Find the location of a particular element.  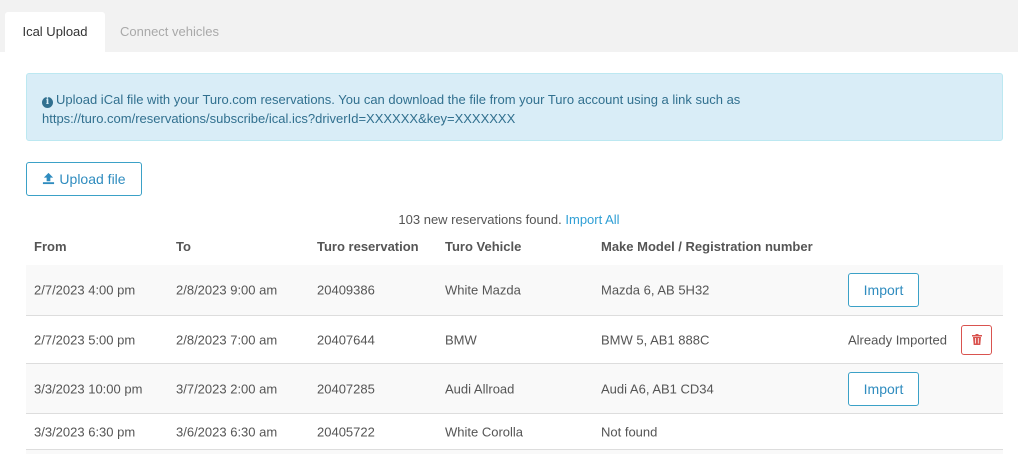

cell-vehicle: BMW is located at coordinates (461, 339).